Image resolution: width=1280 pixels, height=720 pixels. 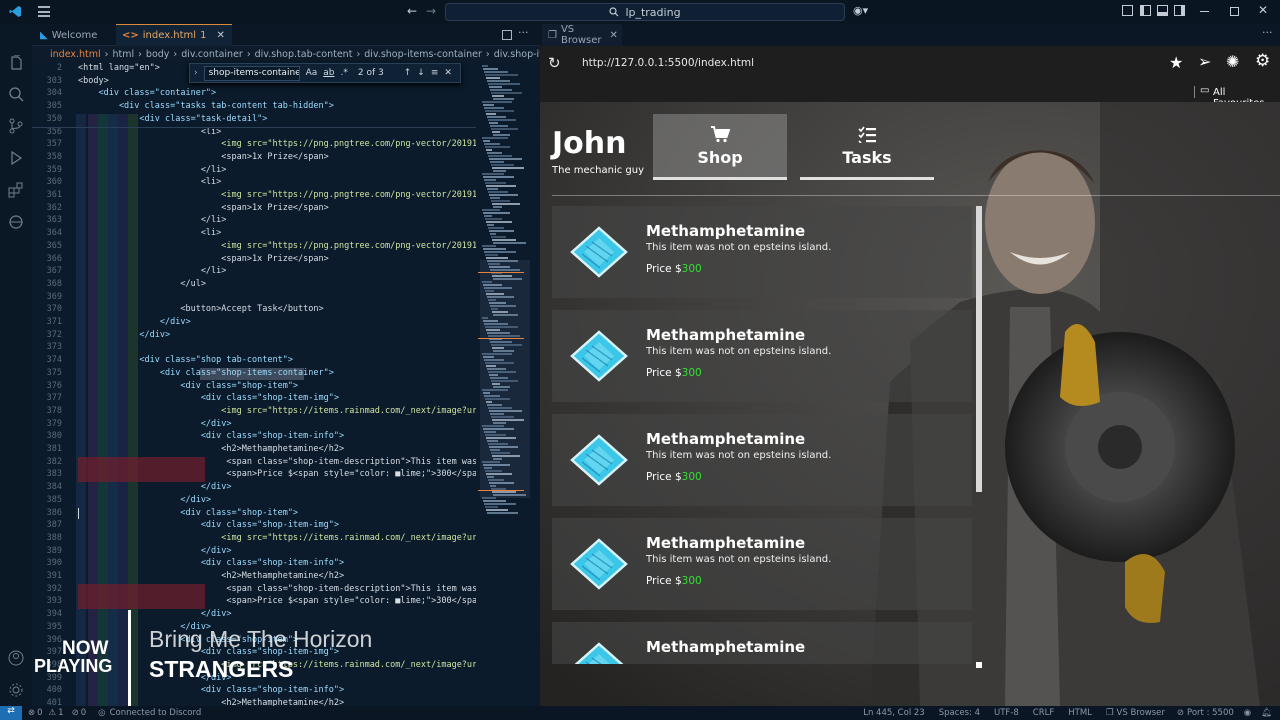 I want to click on tab-index-html: <> index.html 1 ✕, so click(x=174, y=35).